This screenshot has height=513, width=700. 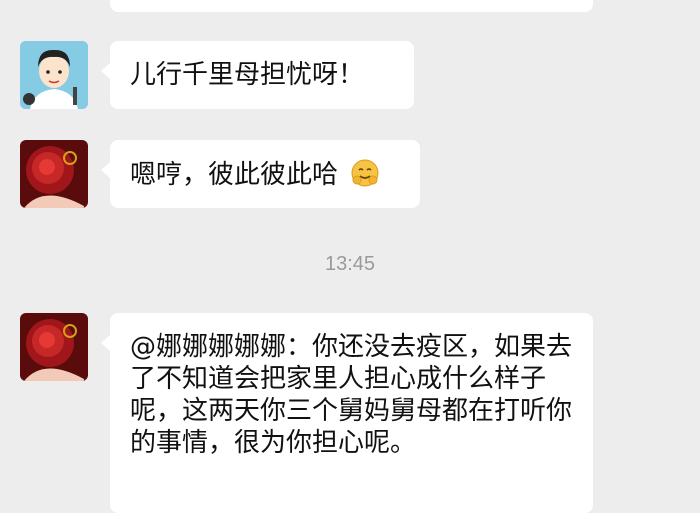 I want to click on man-avatar, so click(x=54, y=75).